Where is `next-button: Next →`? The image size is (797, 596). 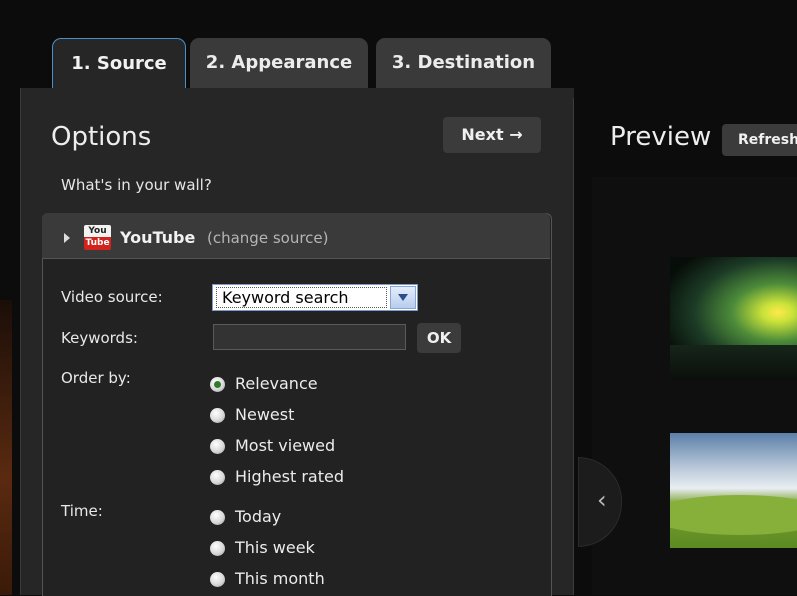 next-button: Next → is located at coordinates (492, 135).